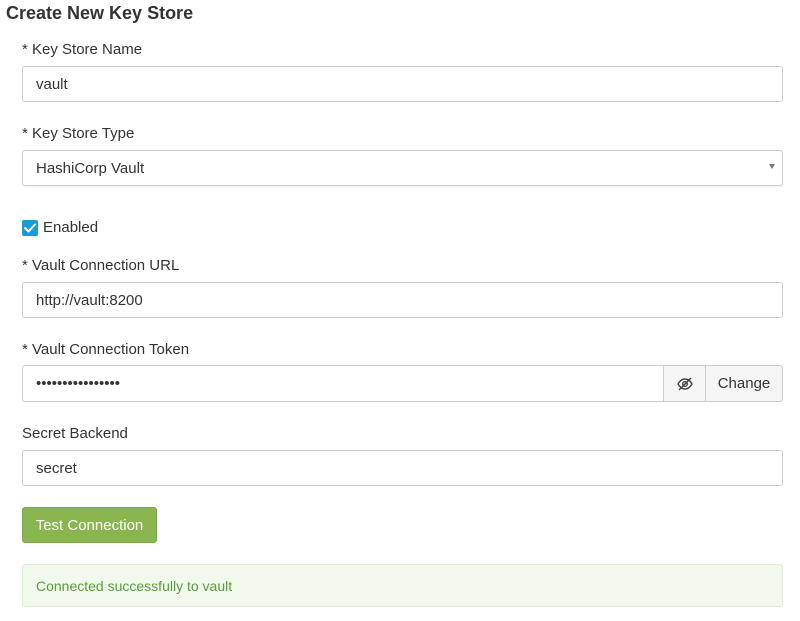  Describe the element at coordinates (100, 13) in the screenshot. I see `page-title: Create New Key Store` at that location.